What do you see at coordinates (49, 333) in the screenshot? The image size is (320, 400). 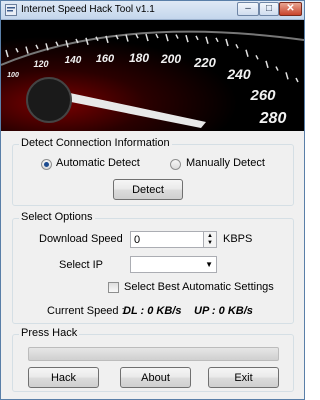 I see `hack-group-title: Press Hack` at bounding box center [49, 333].